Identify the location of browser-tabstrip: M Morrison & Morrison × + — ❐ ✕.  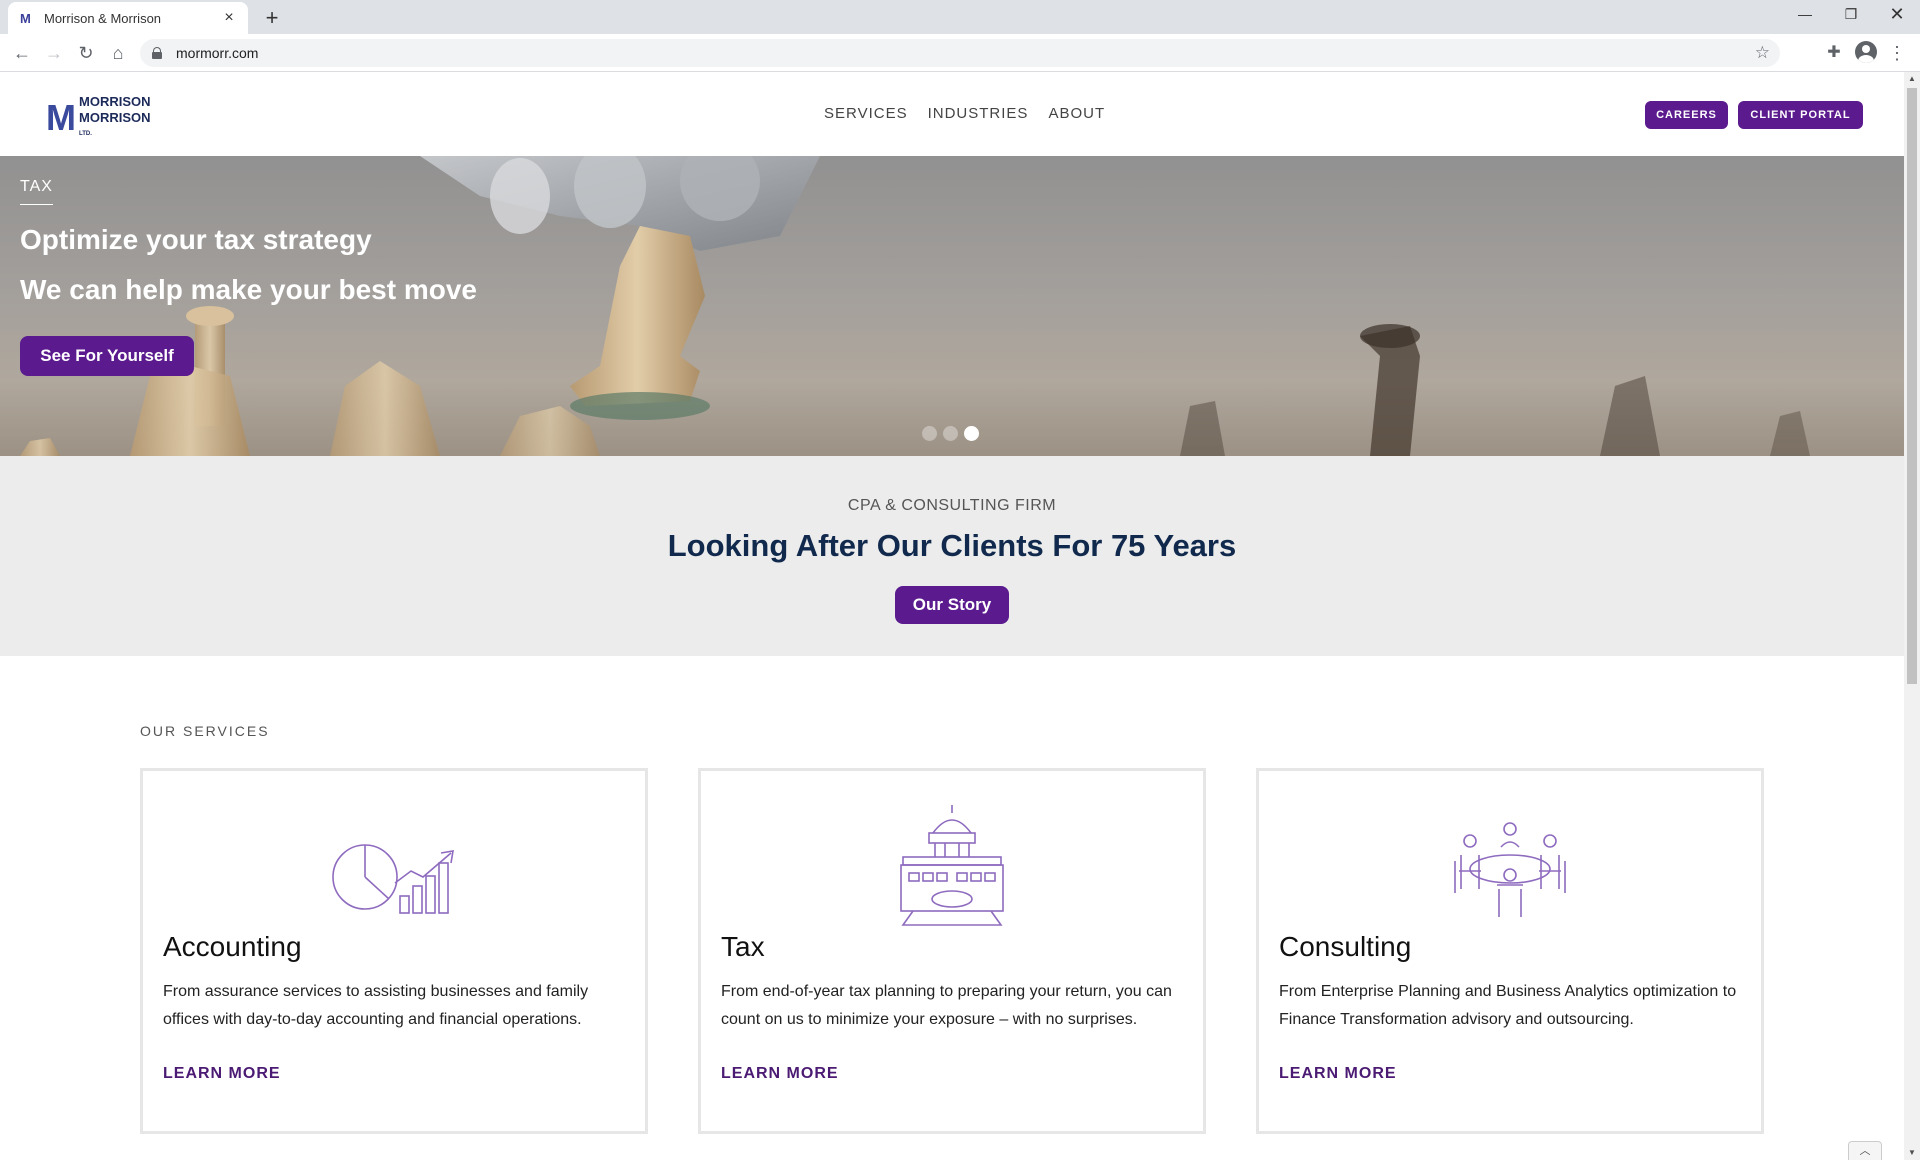
(960, 17).